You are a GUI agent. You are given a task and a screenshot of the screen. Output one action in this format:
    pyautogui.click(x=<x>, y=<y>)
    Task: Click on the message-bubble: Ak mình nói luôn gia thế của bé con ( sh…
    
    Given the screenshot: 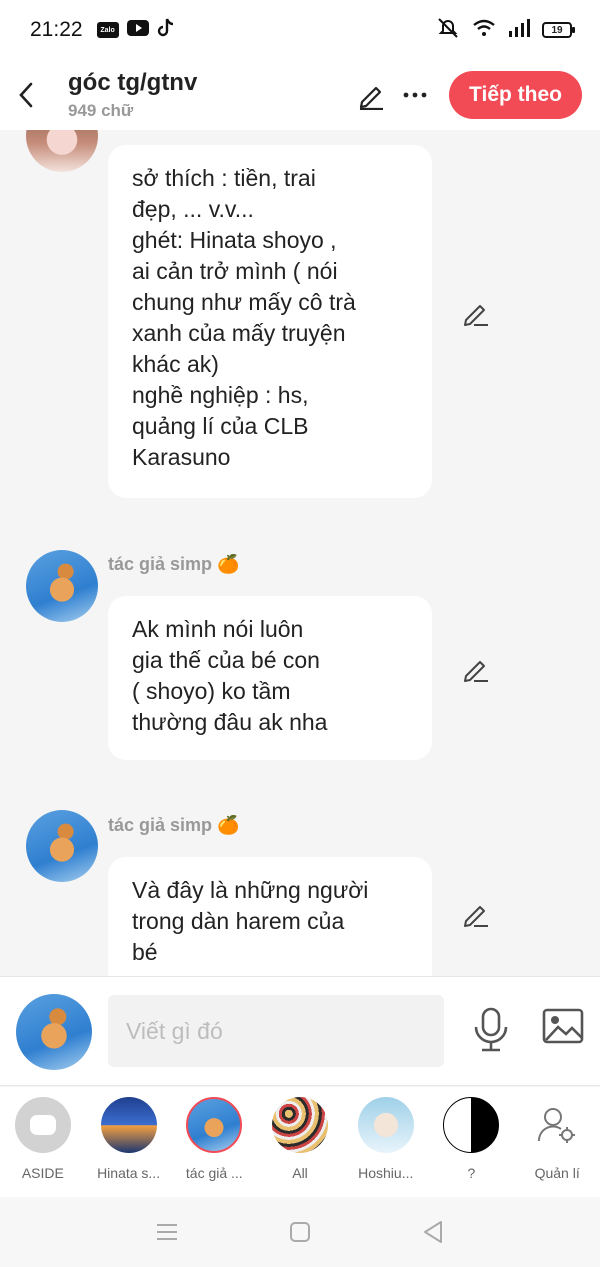 What is the action you would take?
    pyautogui.click(x=270, y=678)
    